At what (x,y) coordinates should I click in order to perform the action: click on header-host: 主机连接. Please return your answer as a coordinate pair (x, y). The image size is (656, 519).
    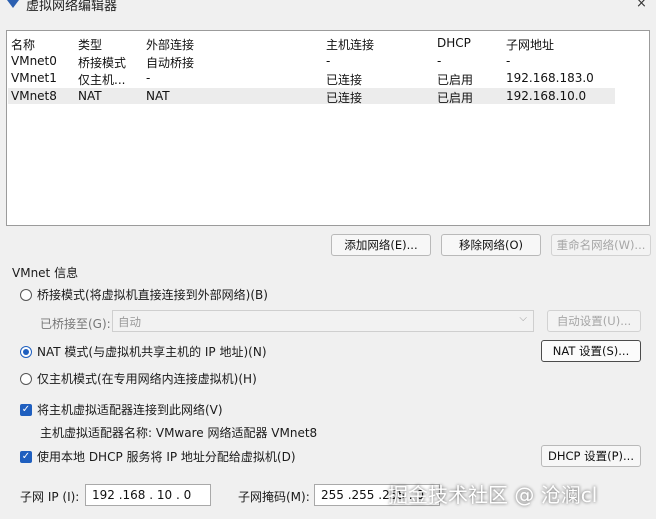
    Looking at the image, I should click on (350, 44).